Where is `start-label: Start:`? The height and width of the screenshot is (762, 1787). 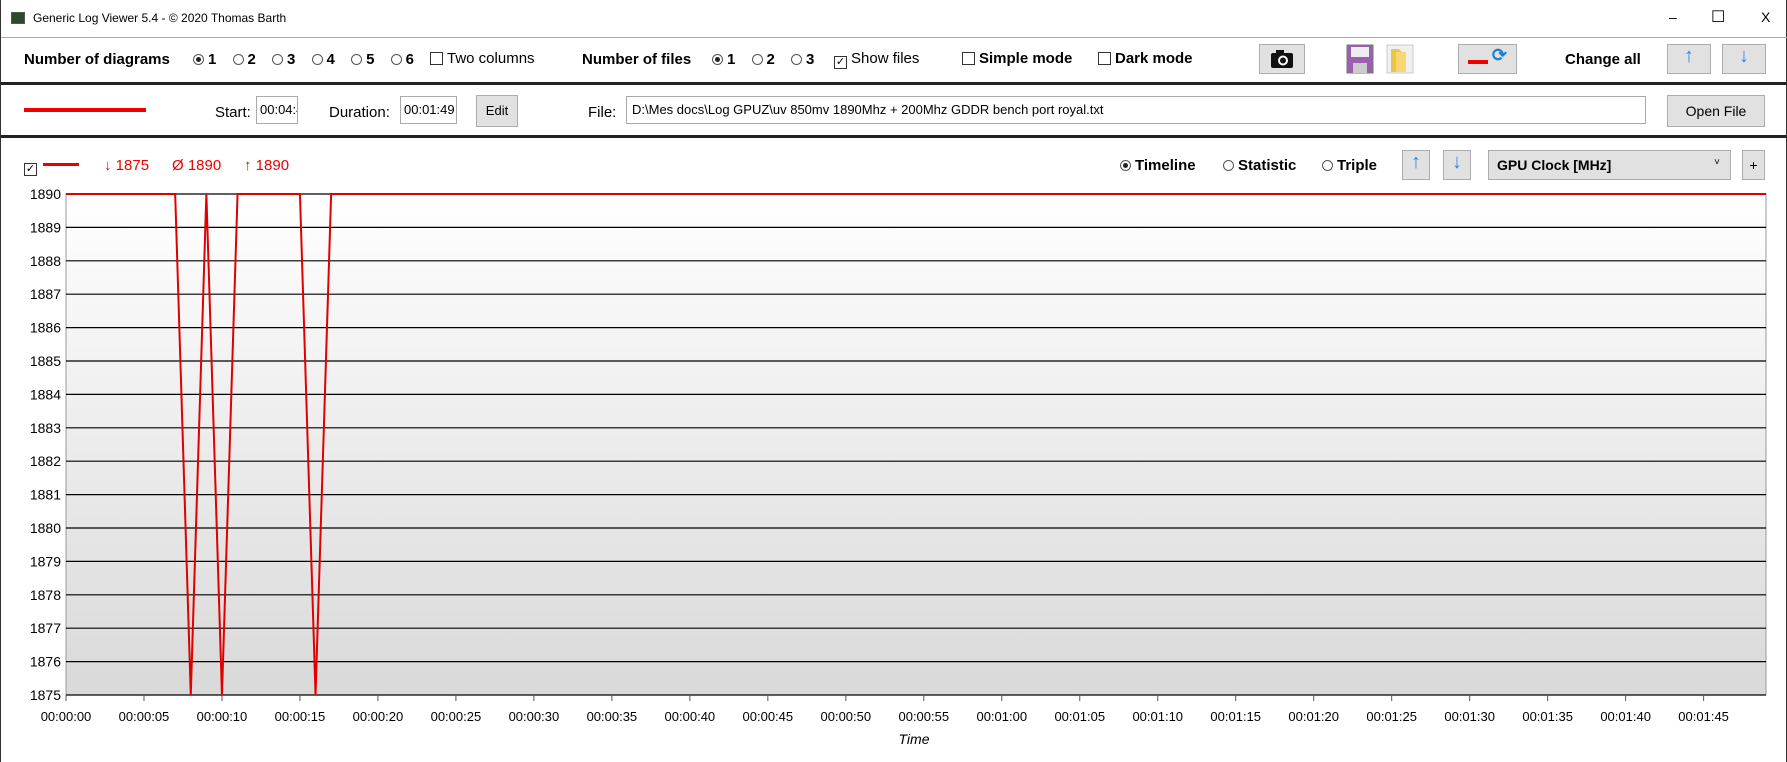 start-label: Start: is located at coordinates (233, 112).